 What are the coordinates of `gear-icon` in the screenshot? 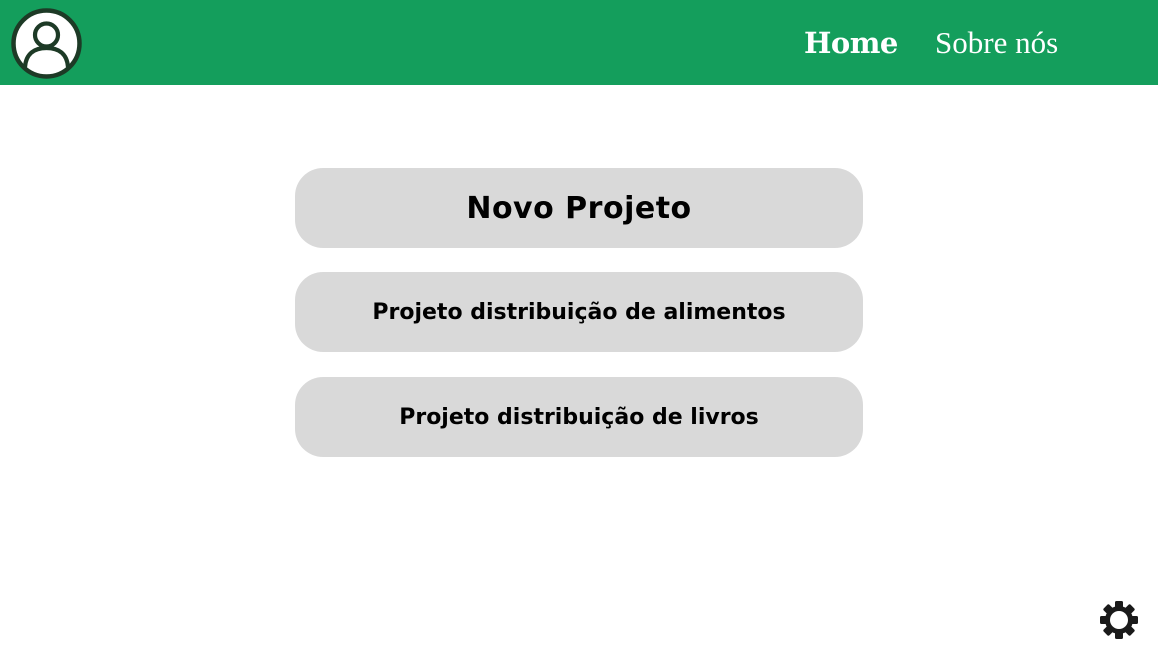 It's located at (1119, 620).